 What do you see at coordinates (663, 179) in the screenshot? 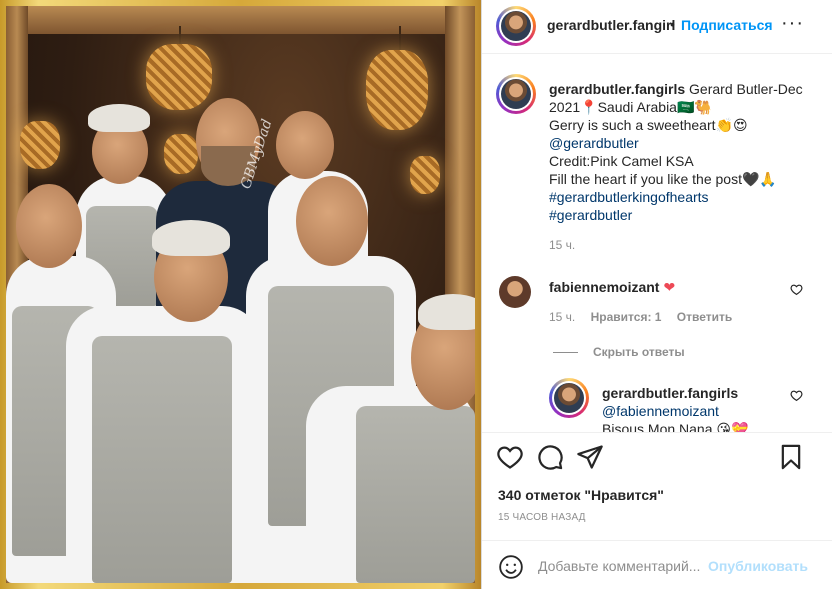
I see `caption-line: Fill the heart if you like the post🖤🙏` at bounding box center [663, 179].